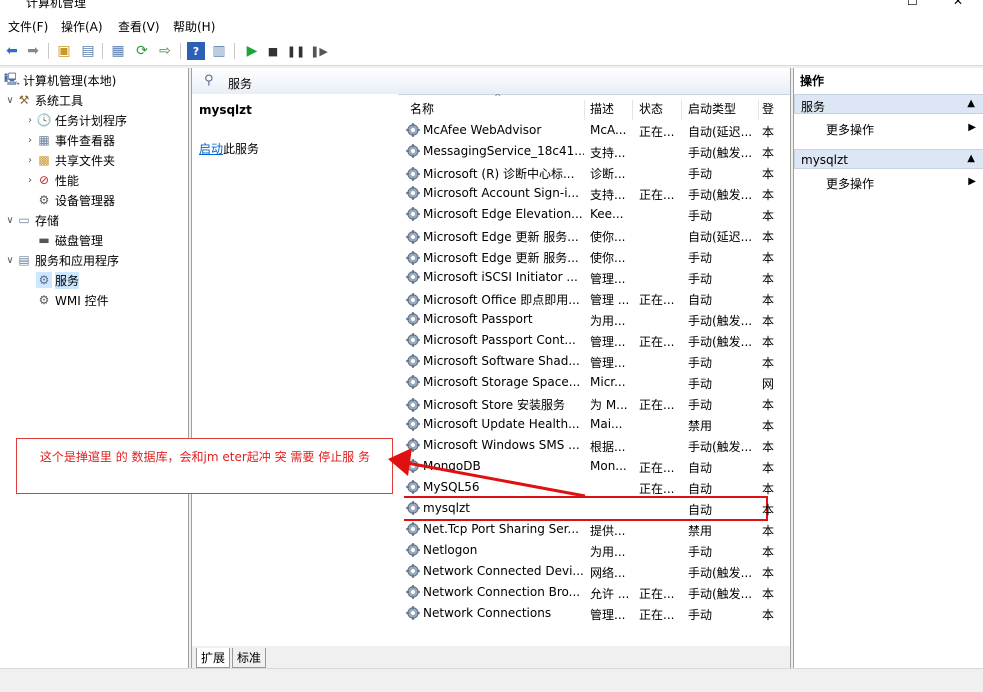 The width and height of the screenshot is (983, 692). I want to click on more-actions-services: 更多操作, so click(850, 129).